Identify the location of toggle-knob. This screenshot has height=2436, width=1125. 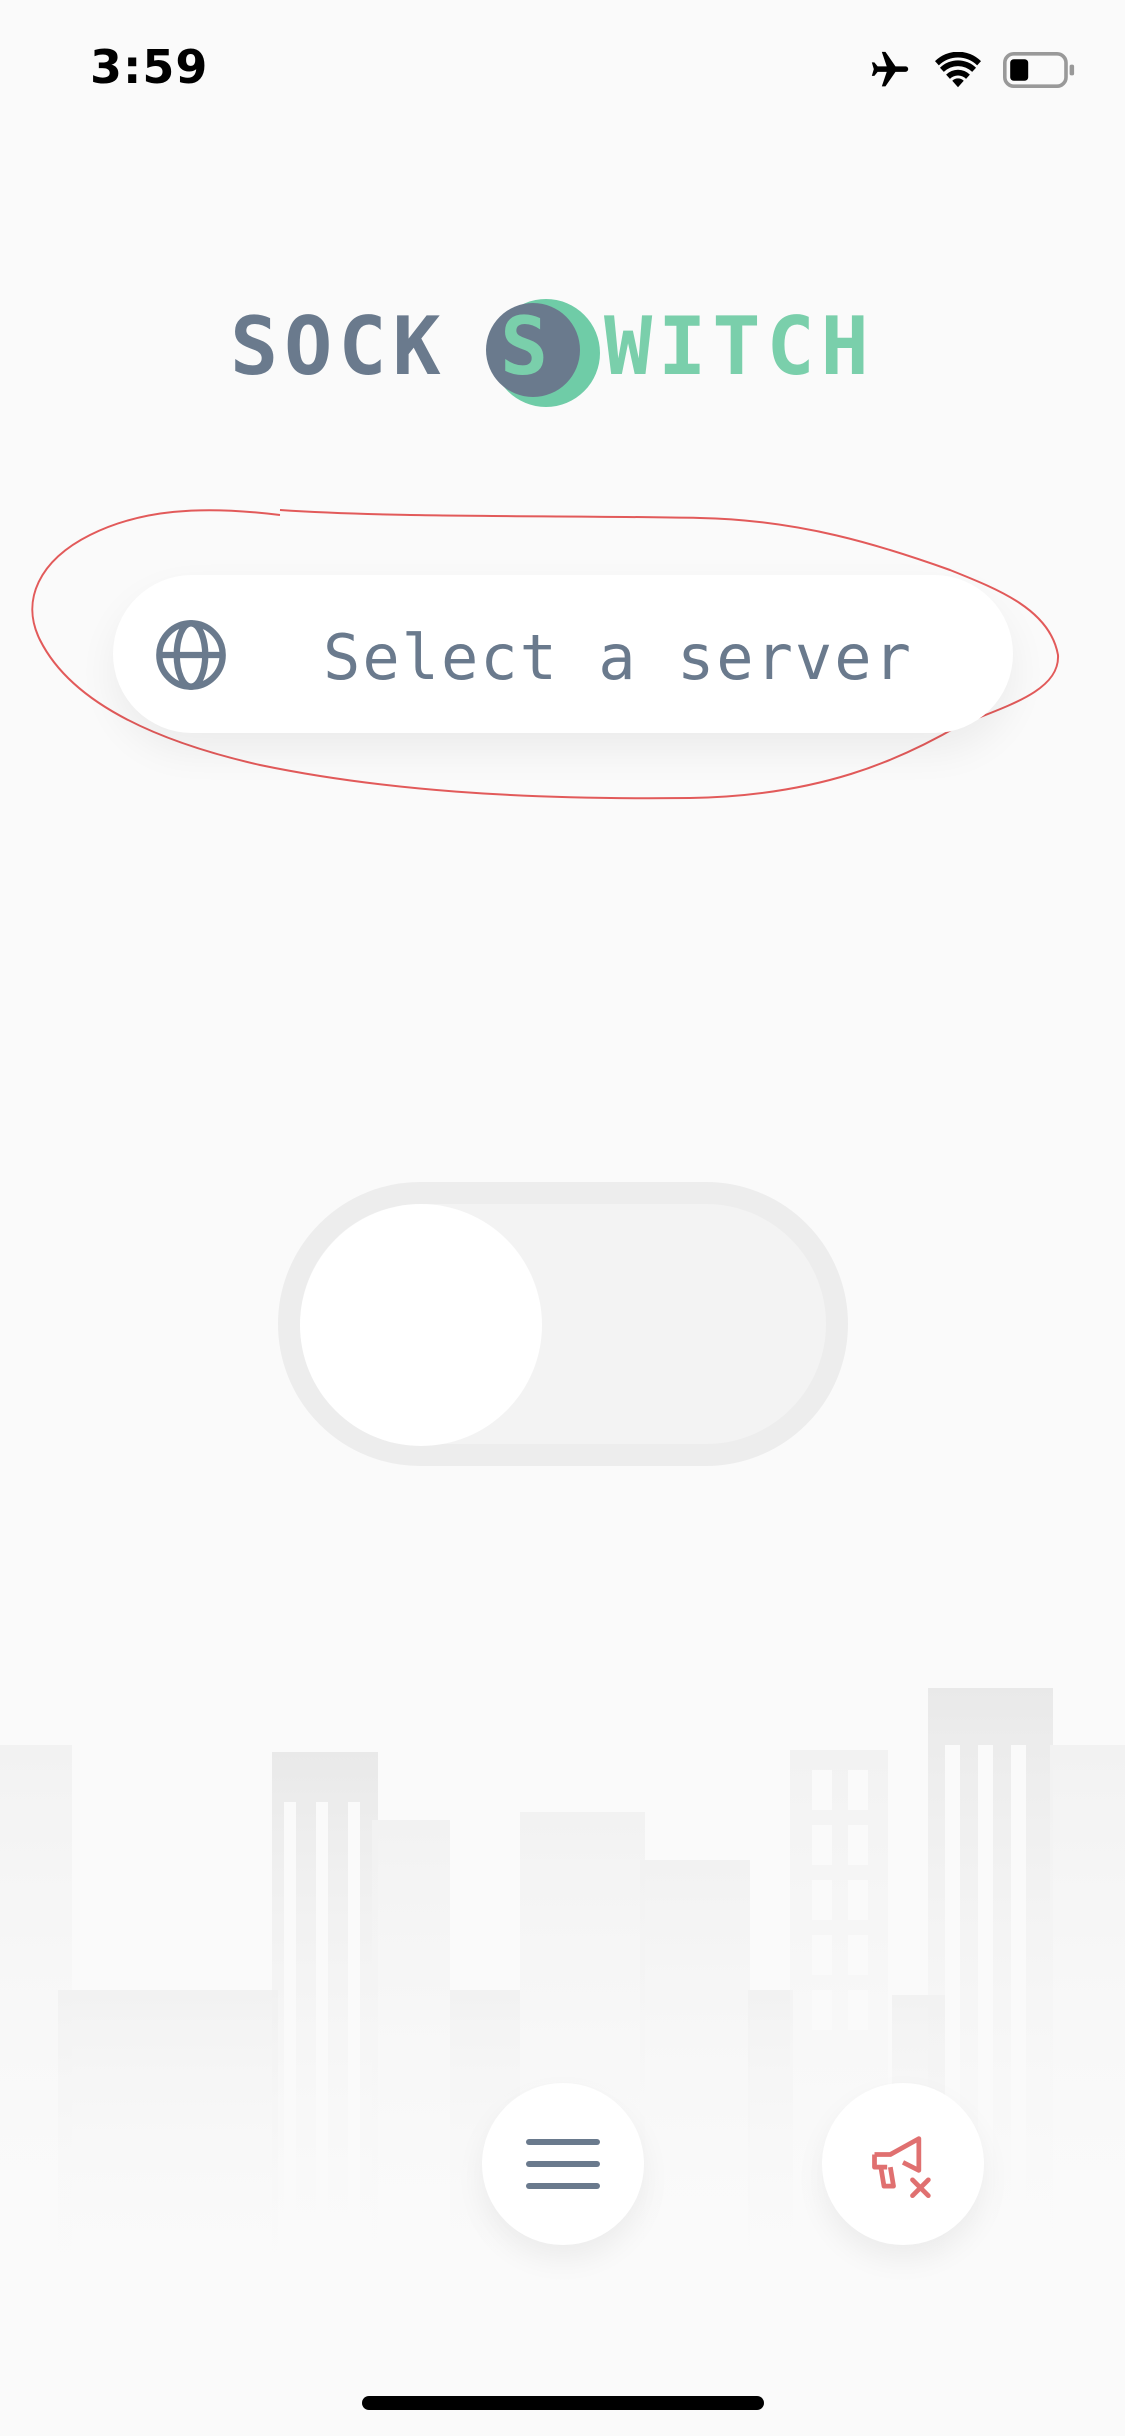
(421, 1325).